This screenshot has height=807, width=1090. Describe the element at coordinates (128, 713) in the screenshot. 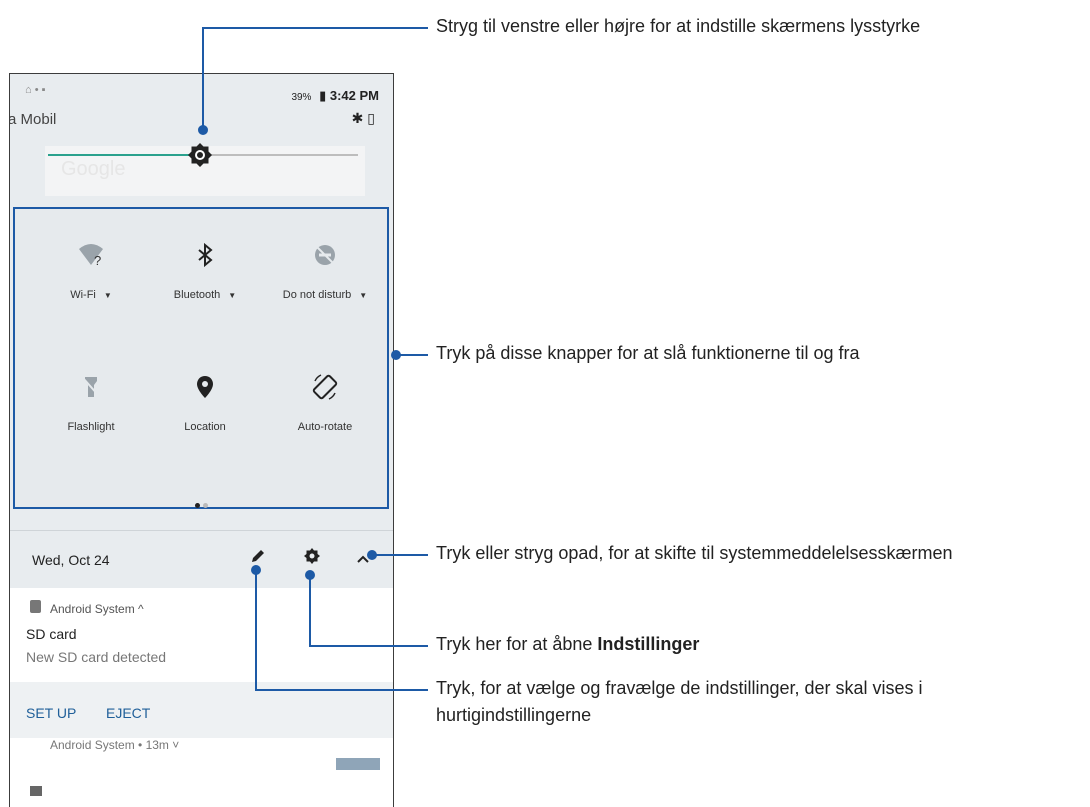

I see `eject-button: EJECT` at that location.